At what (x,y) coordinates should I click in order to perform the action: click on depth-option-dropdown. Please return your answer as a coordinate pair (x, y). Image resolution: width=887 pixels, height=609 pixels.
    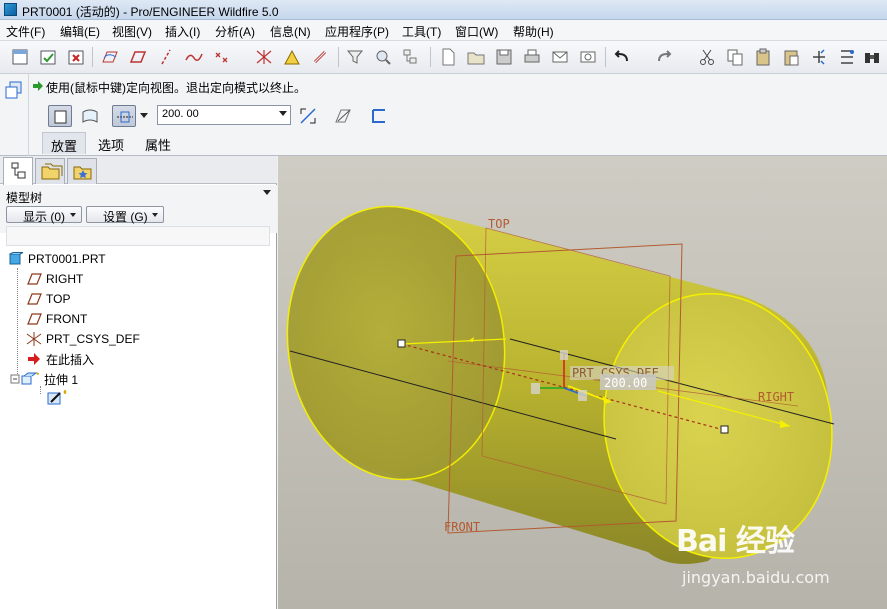
    Looking at the image, I should click on (144, 115).